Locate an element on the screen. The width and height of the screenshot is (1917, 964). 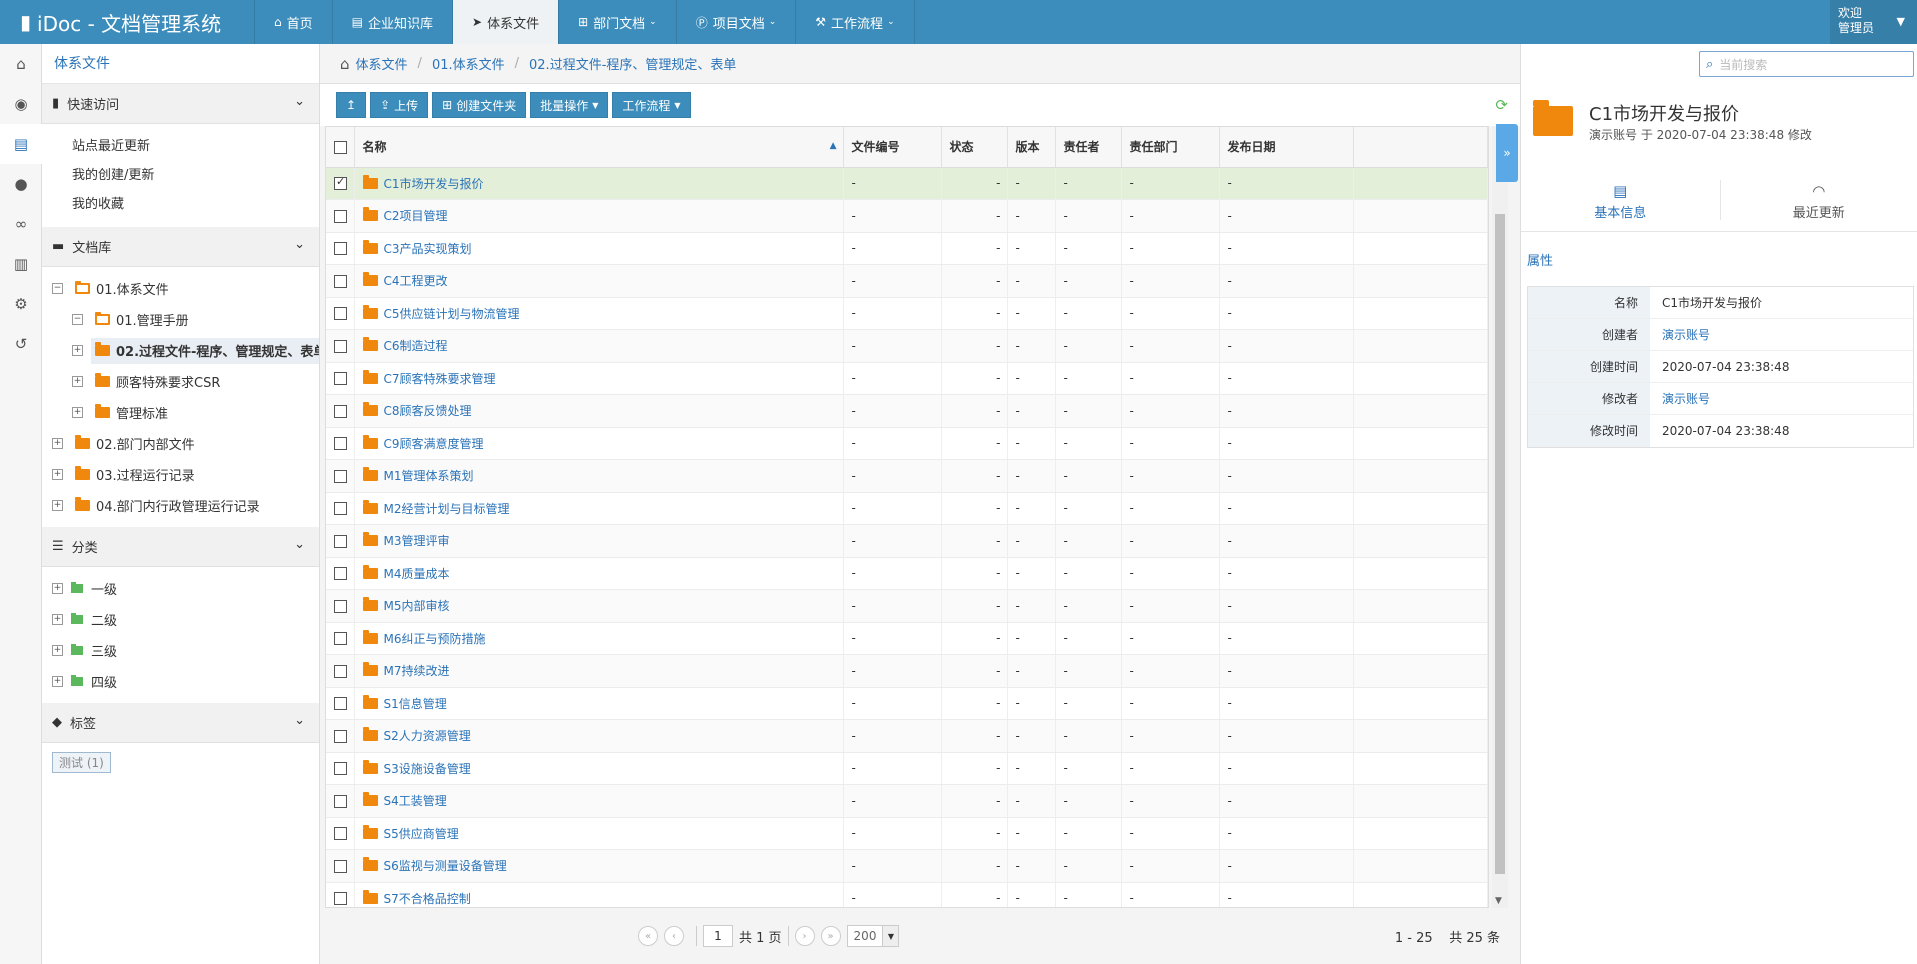
table-row: C3产品实现策划 - - - - - - is located at coordinates (907, 248).